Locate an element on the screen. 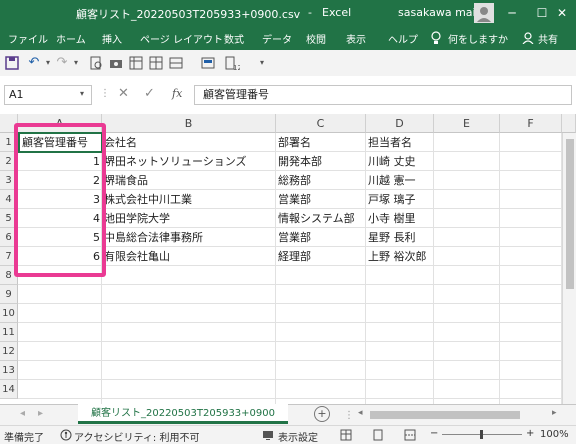 The image size is (576, 444). row-header-14: 14 is located at coordinates (9, 389).